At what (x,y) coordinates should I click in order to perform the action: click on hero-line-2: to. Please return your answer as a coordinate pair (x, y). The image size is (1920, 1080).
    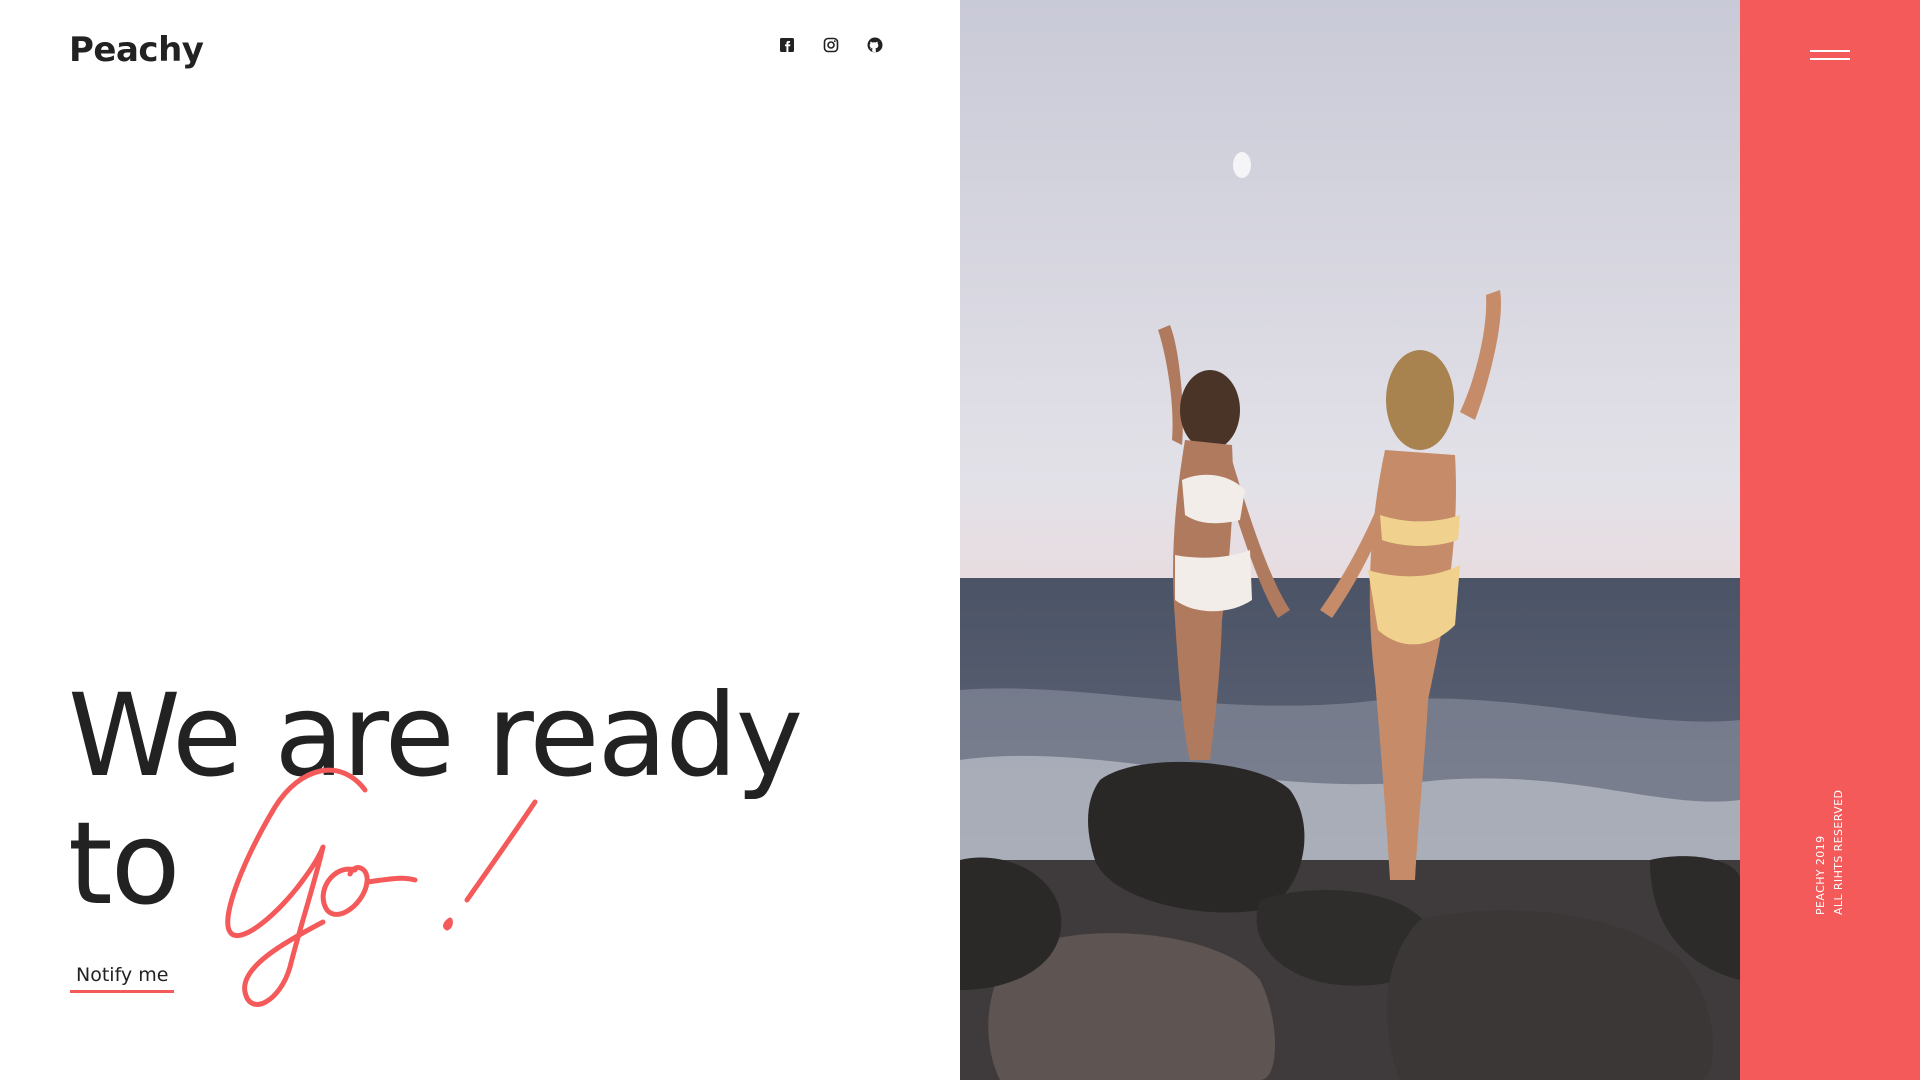
    Looking at the image, I should click on (124, 863).